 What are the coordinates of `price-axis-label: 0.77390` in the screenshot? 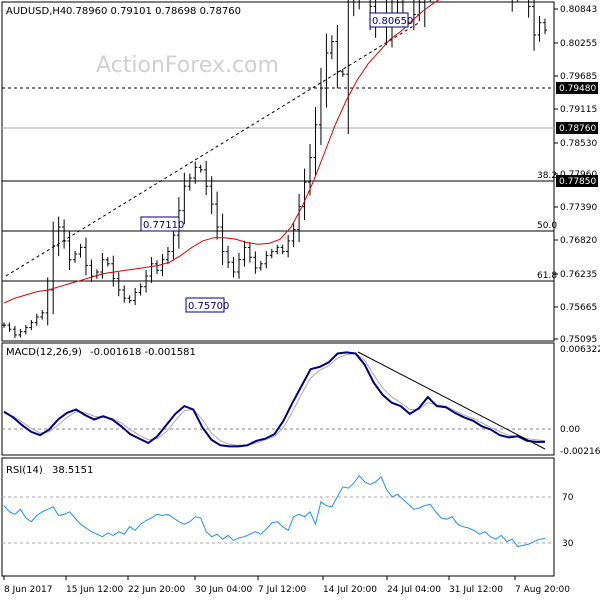 It's located at (578, 208).